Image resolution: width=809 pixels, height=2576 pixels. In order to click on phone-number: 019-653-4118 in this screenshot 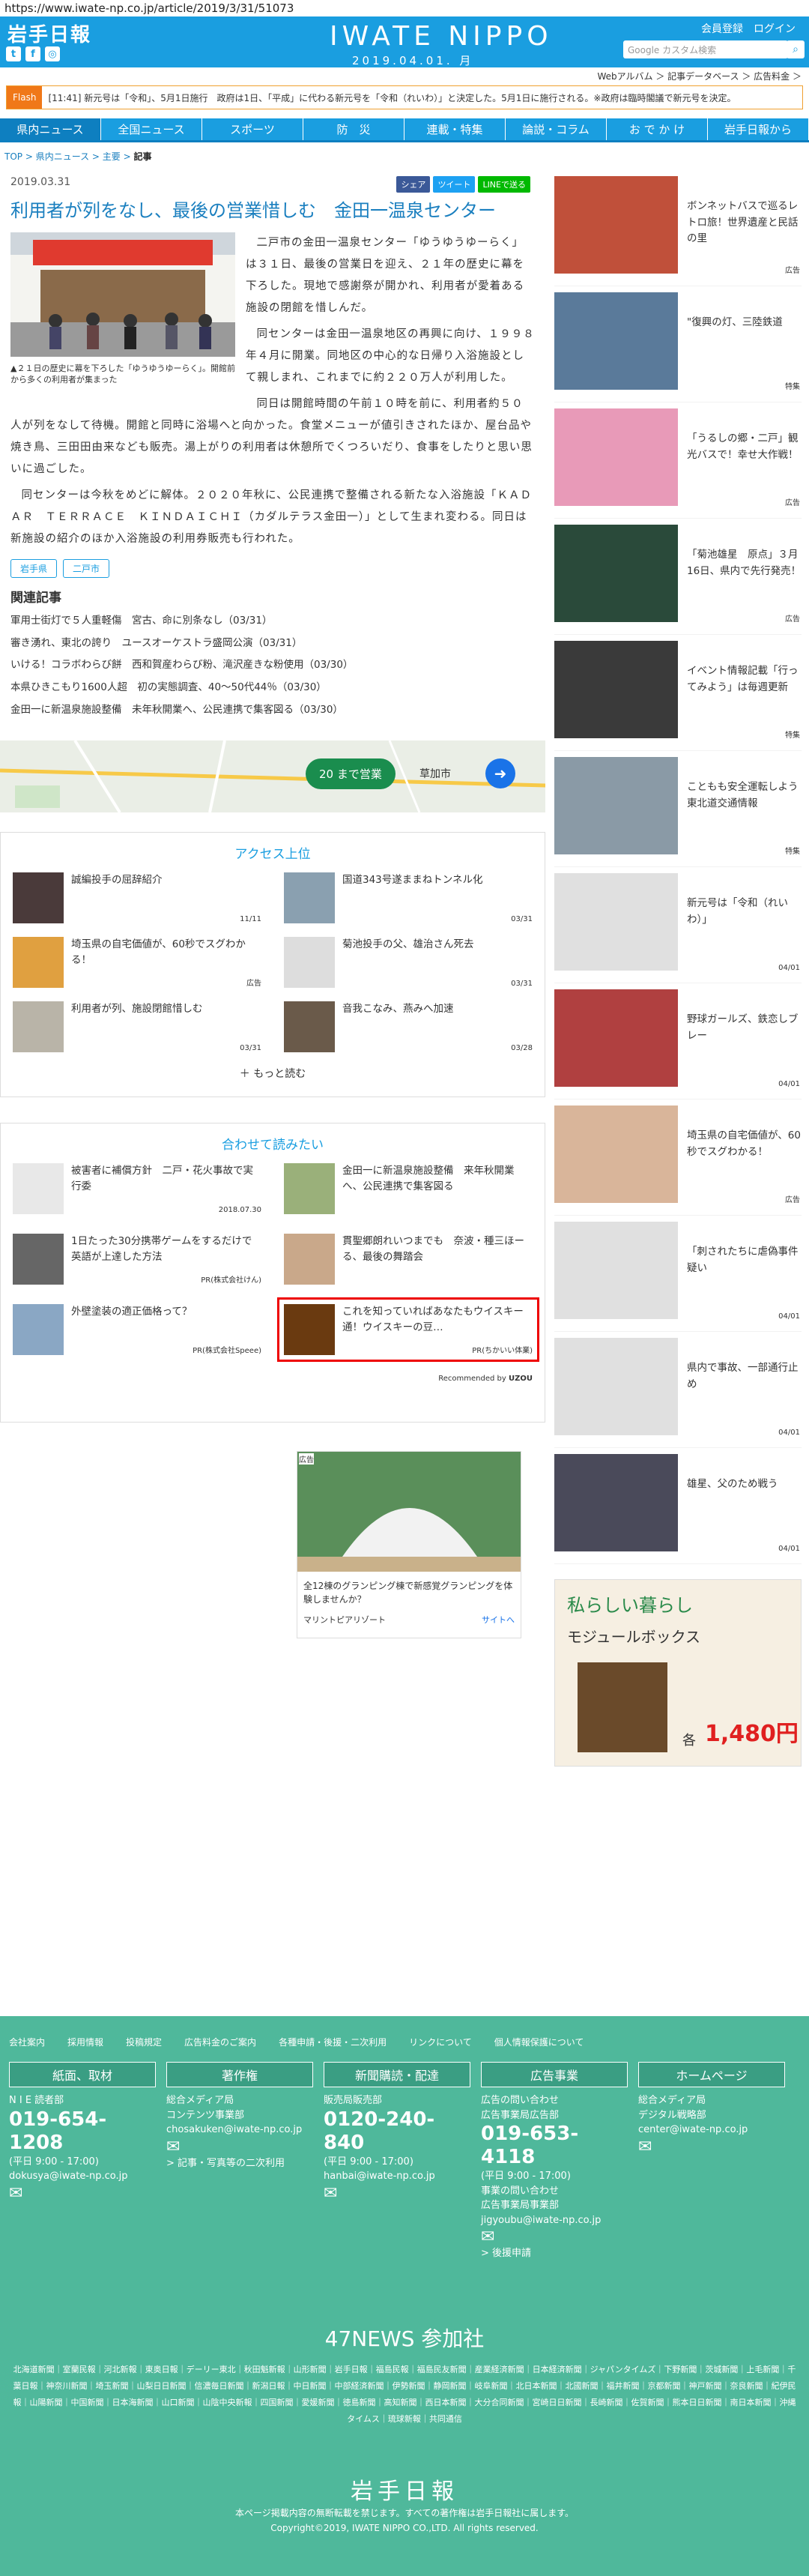, I will do `click(554, 2146)`.